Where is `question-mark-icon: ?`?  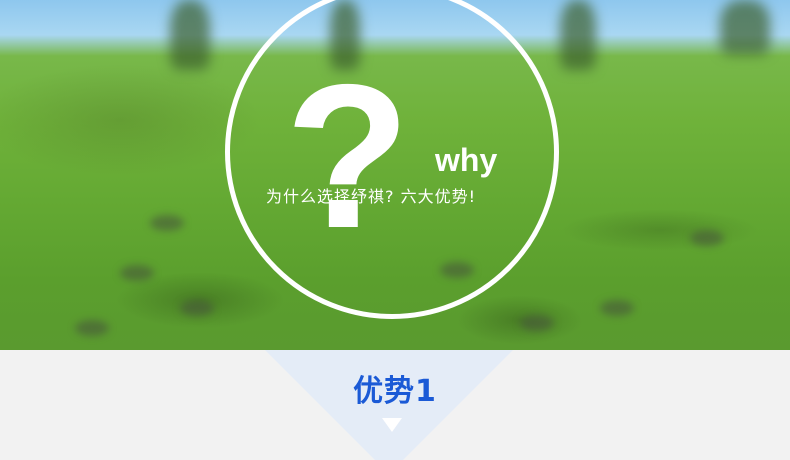 question-mark-icon: ? is located at coordinates (348, 156).